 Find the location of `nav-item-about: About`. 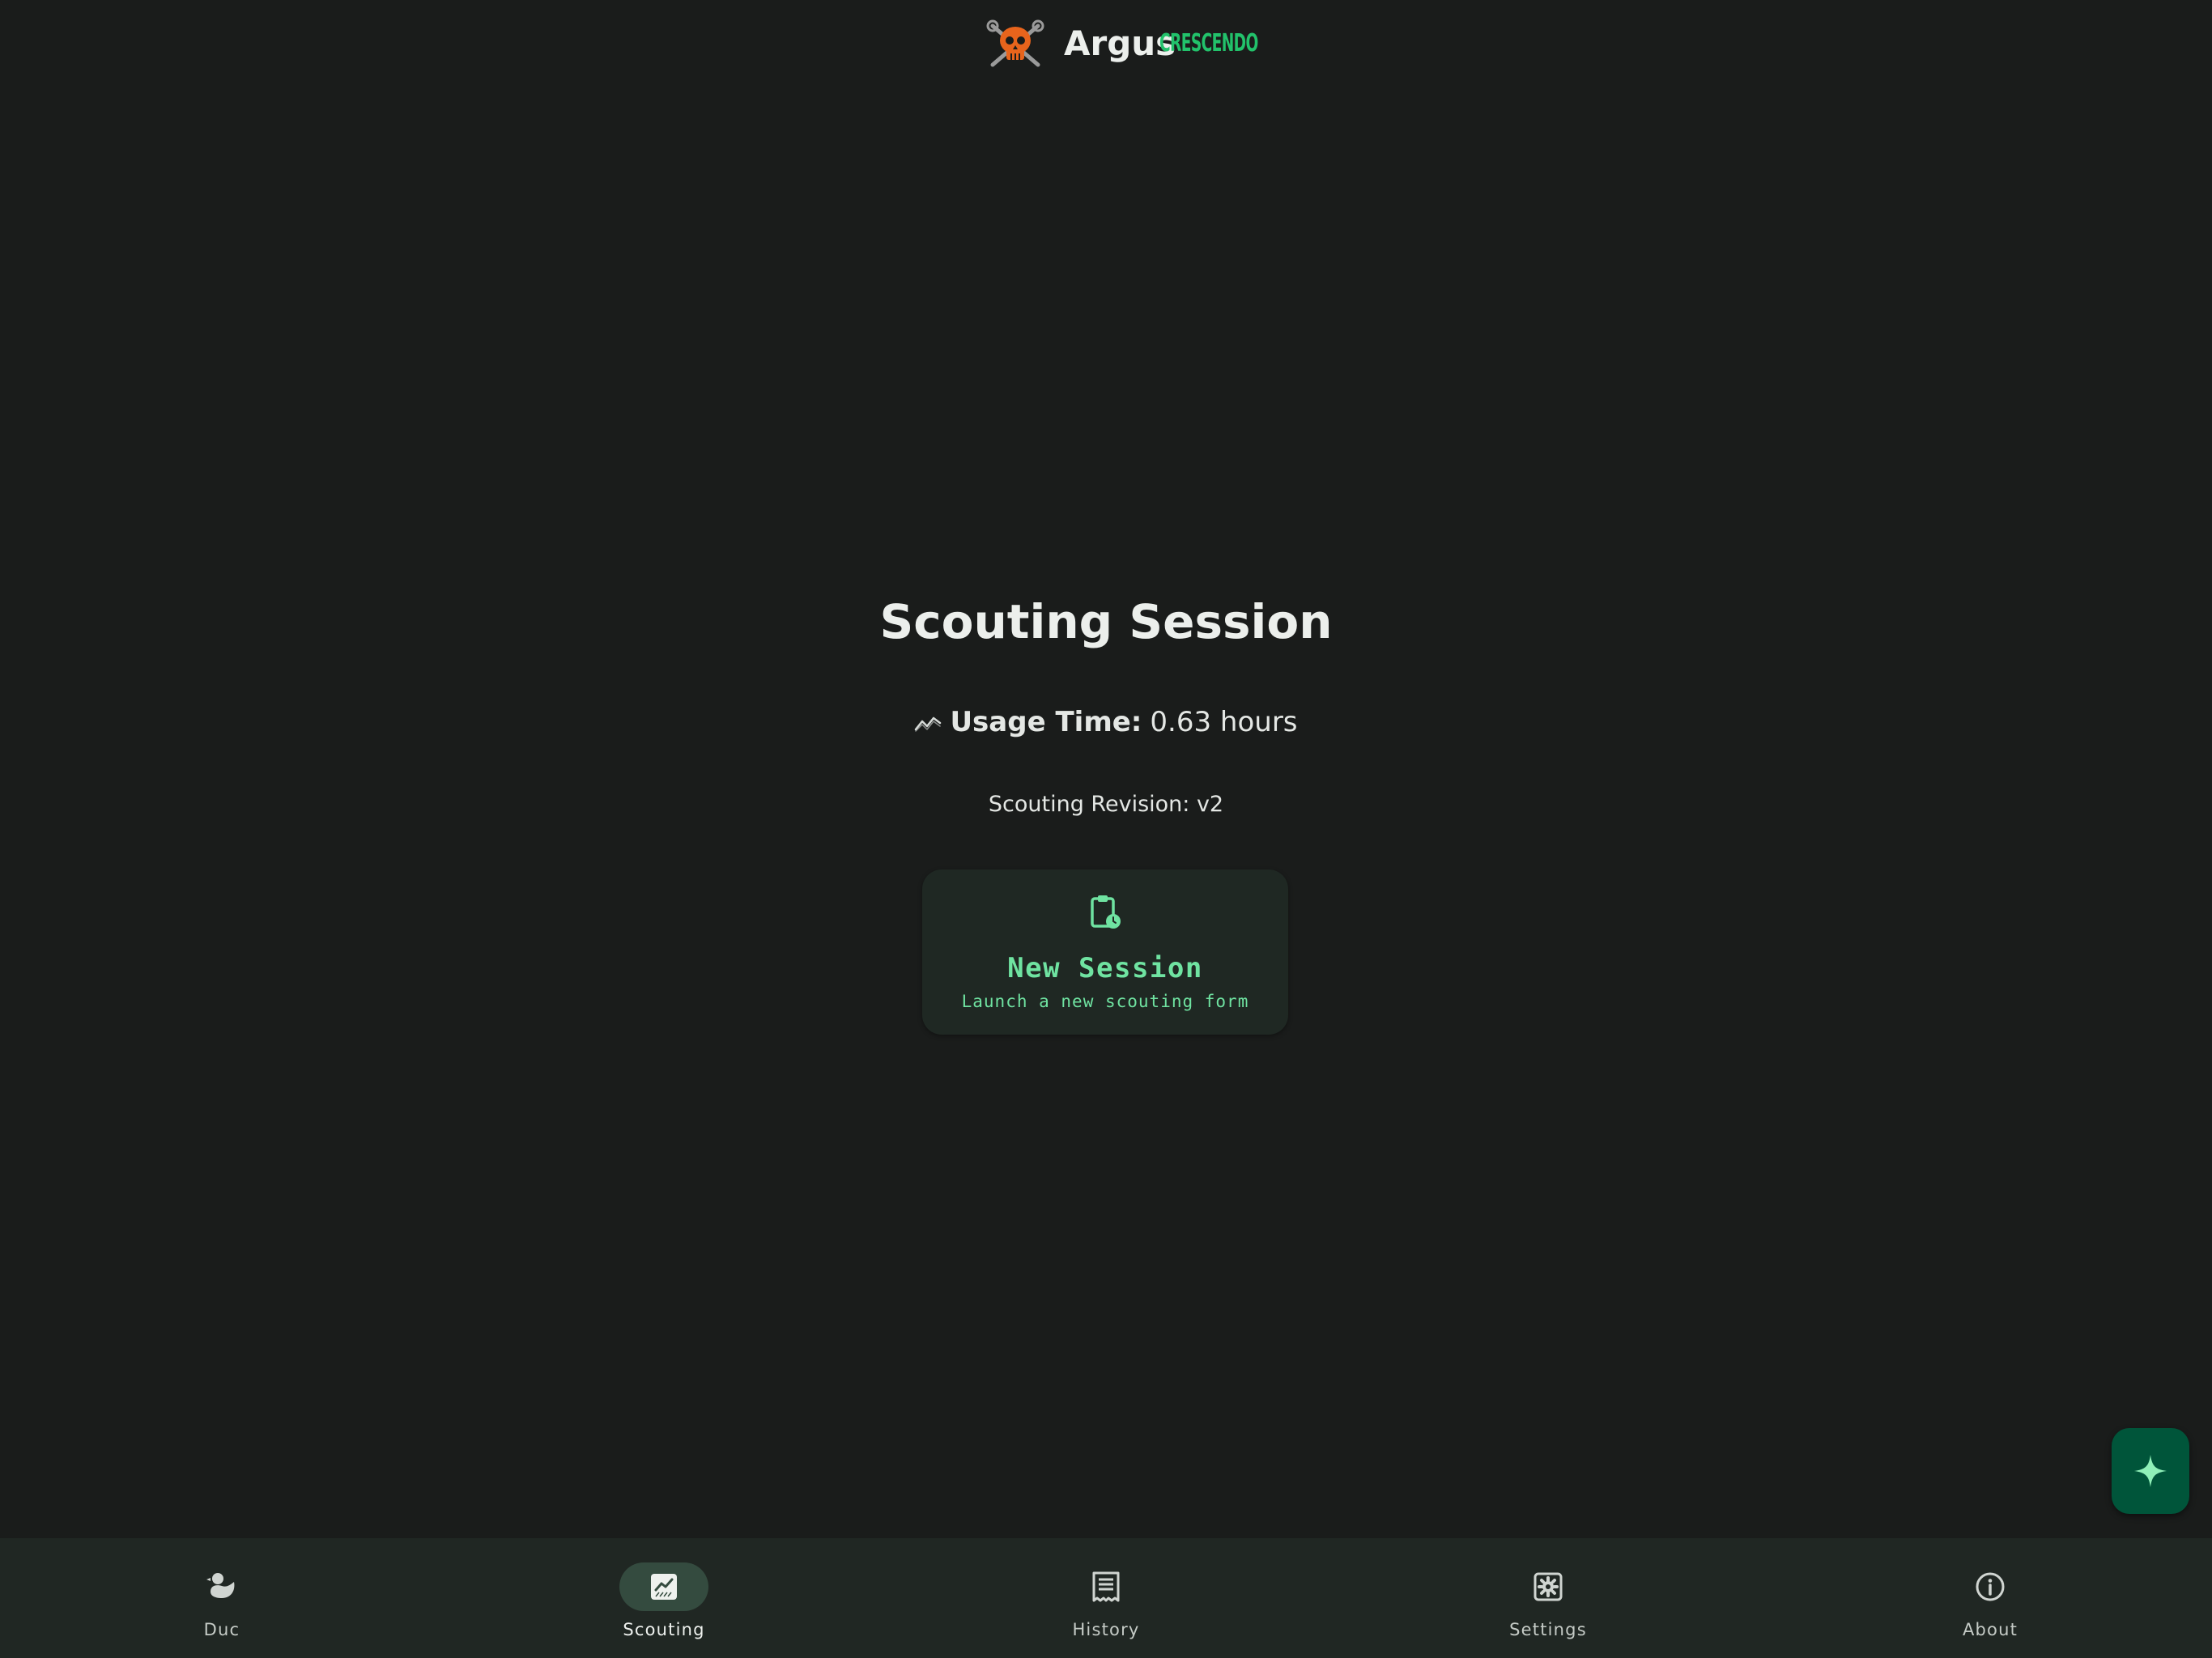

nav-item-about: About is located at coordinates (1991, 1598).